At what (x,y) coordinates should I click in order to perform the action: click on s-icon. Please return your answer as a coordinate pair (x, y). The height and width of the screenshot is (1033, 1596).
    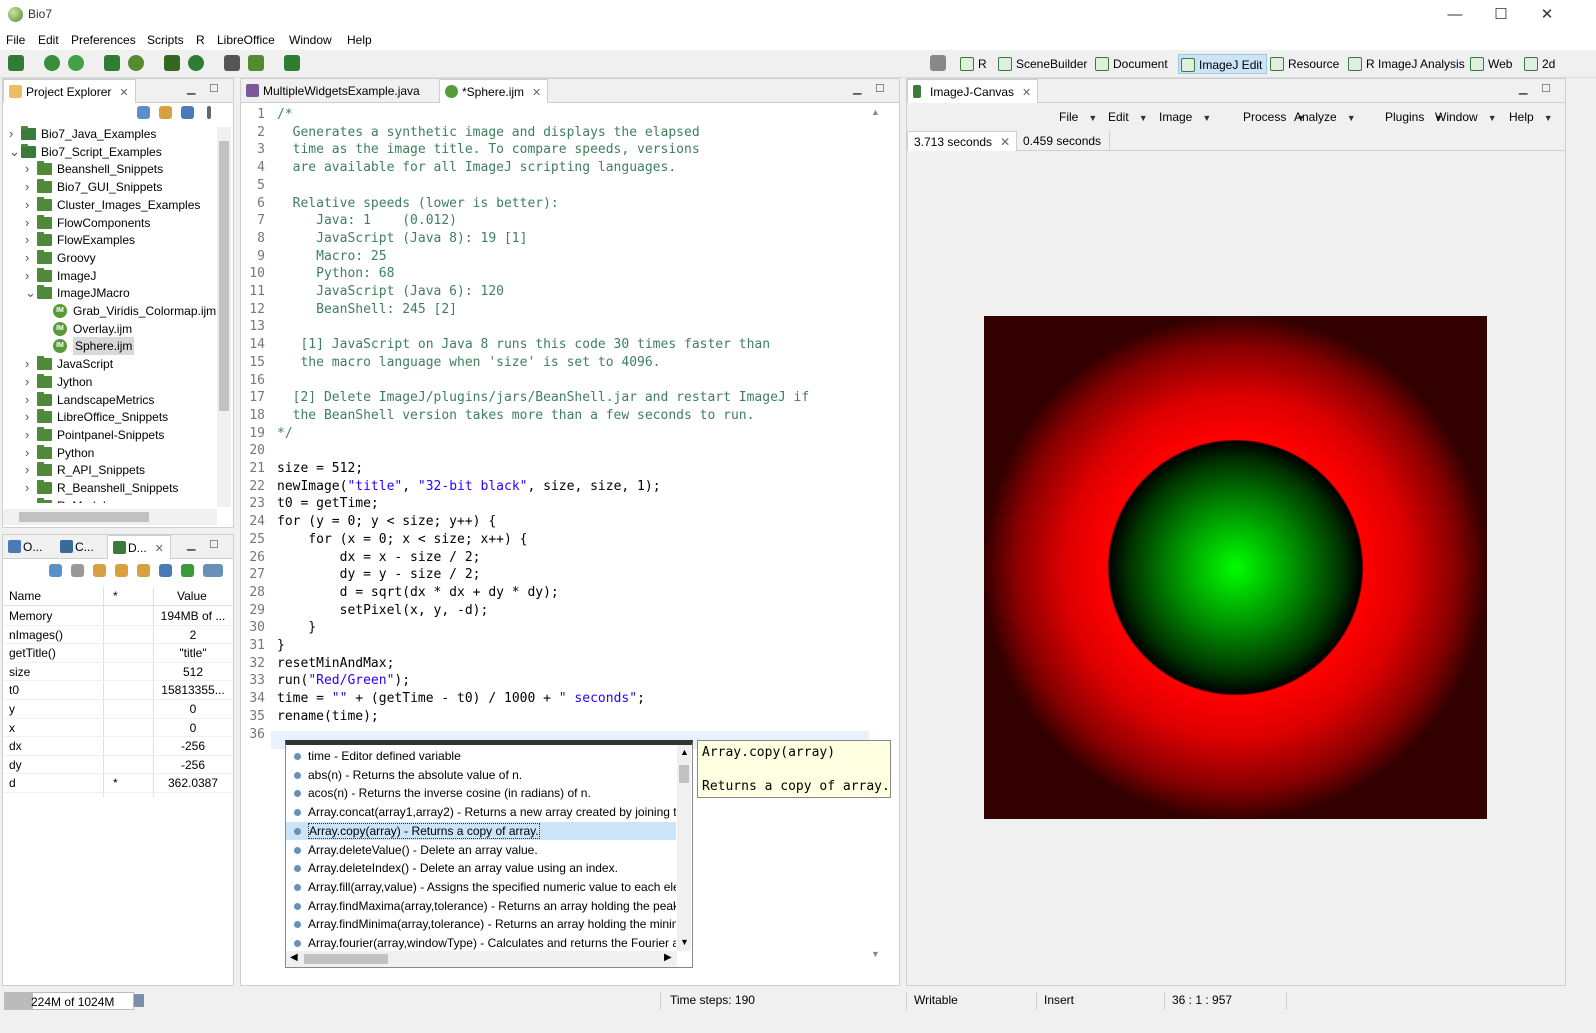
    Looking at the image, I should click on (52, 63).